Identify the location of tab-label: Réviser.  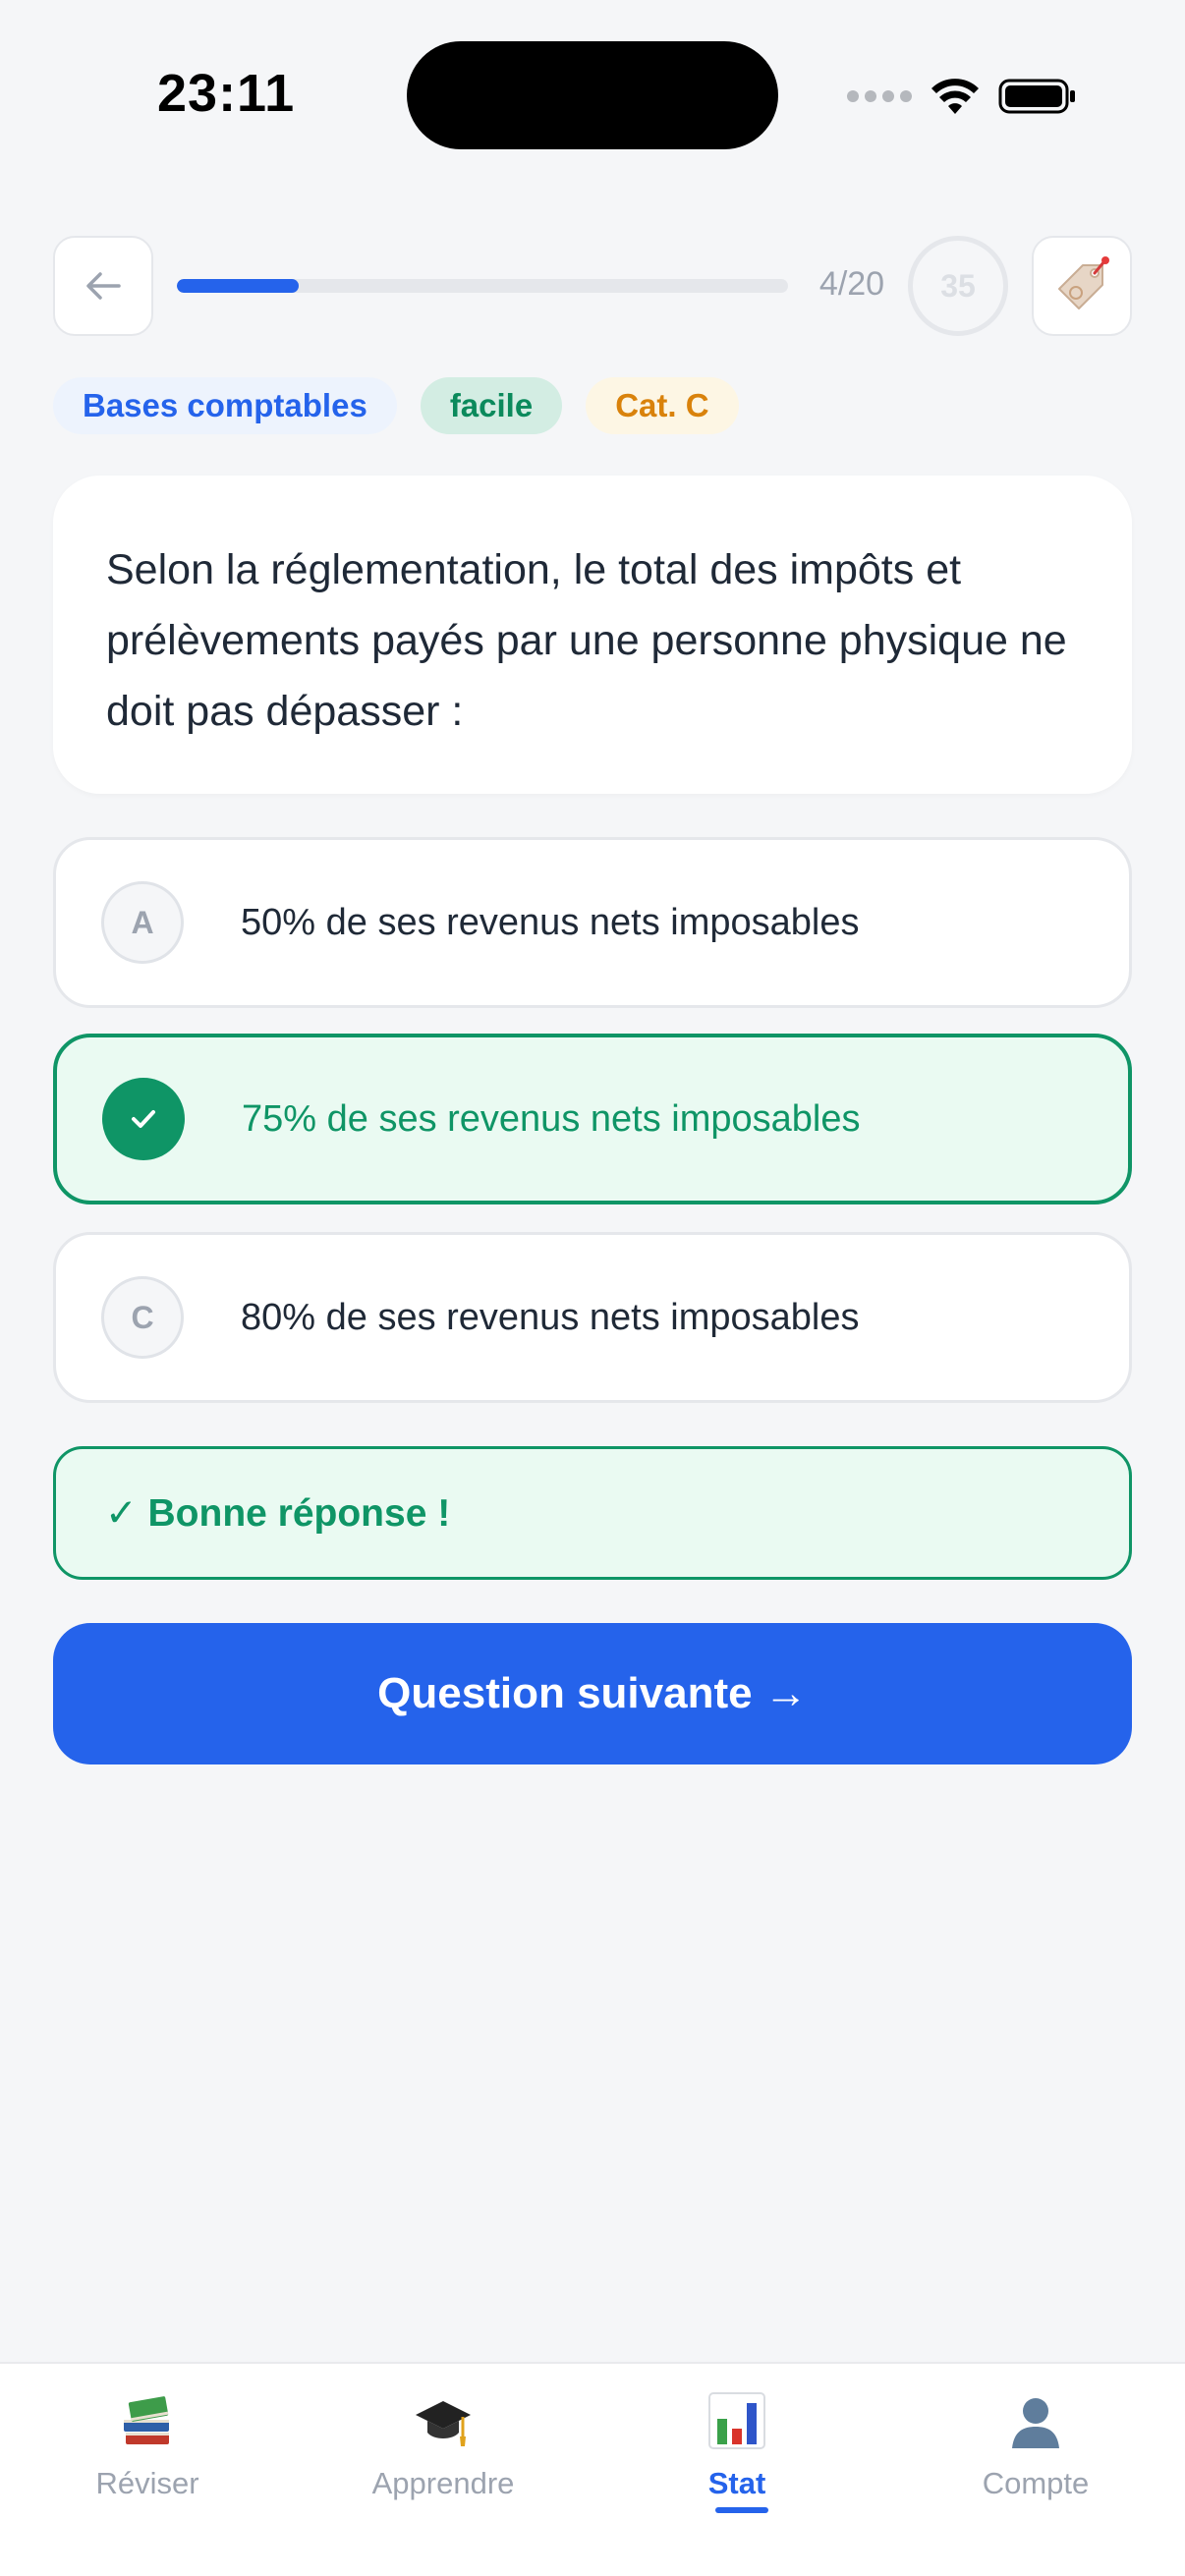
(147, 2483).